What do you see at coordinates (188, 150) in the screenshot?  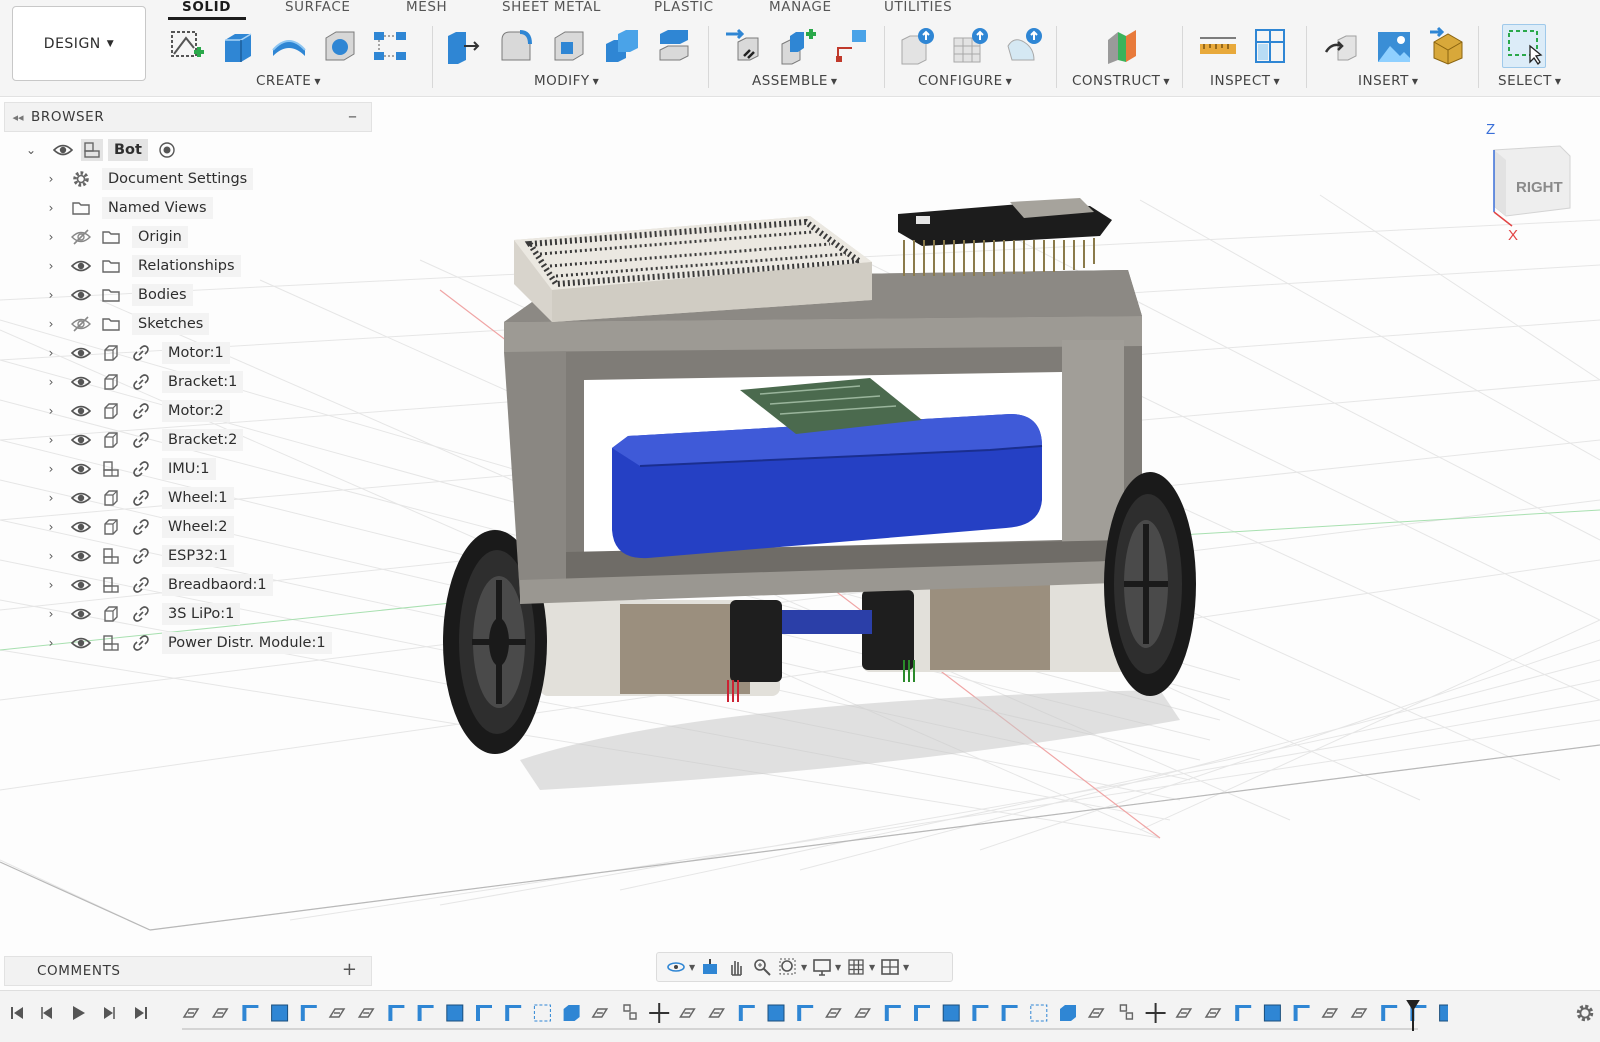 I see `browser-root-row: ⌄ Bot` at bounding box center [188, 150].